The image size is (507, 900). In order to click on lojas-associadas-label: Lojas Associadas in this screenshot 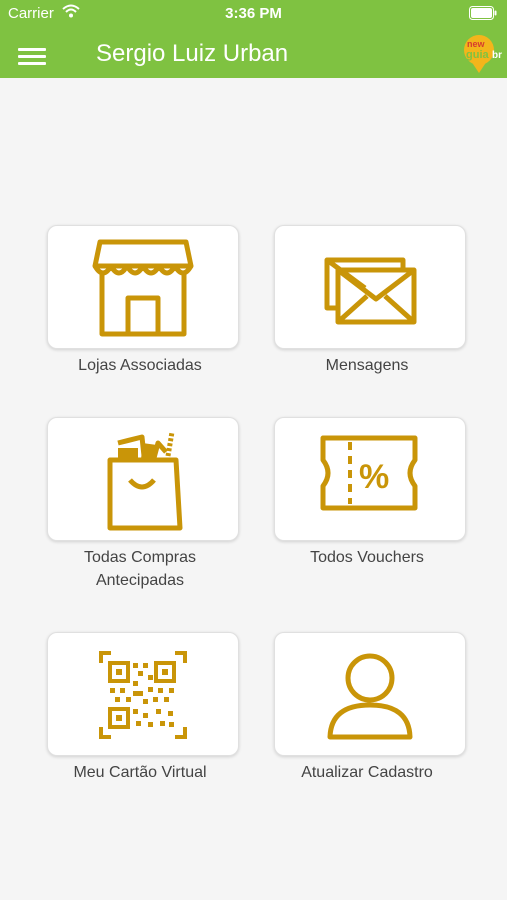, I will do `click(140, 365)`.